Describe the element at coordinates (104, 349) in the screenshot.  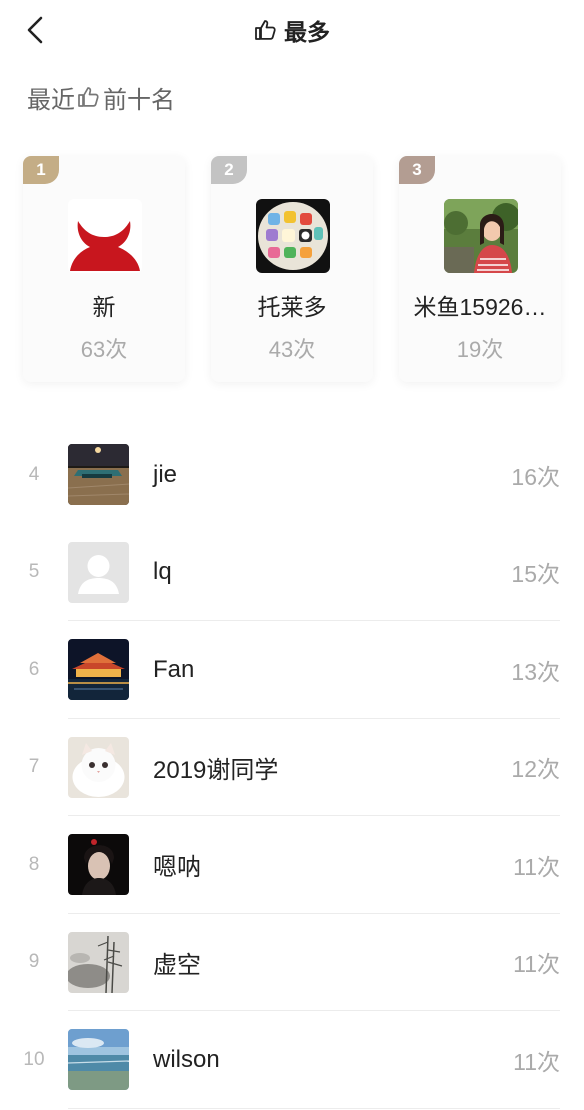
I see `podium-count: 63次` at that location.